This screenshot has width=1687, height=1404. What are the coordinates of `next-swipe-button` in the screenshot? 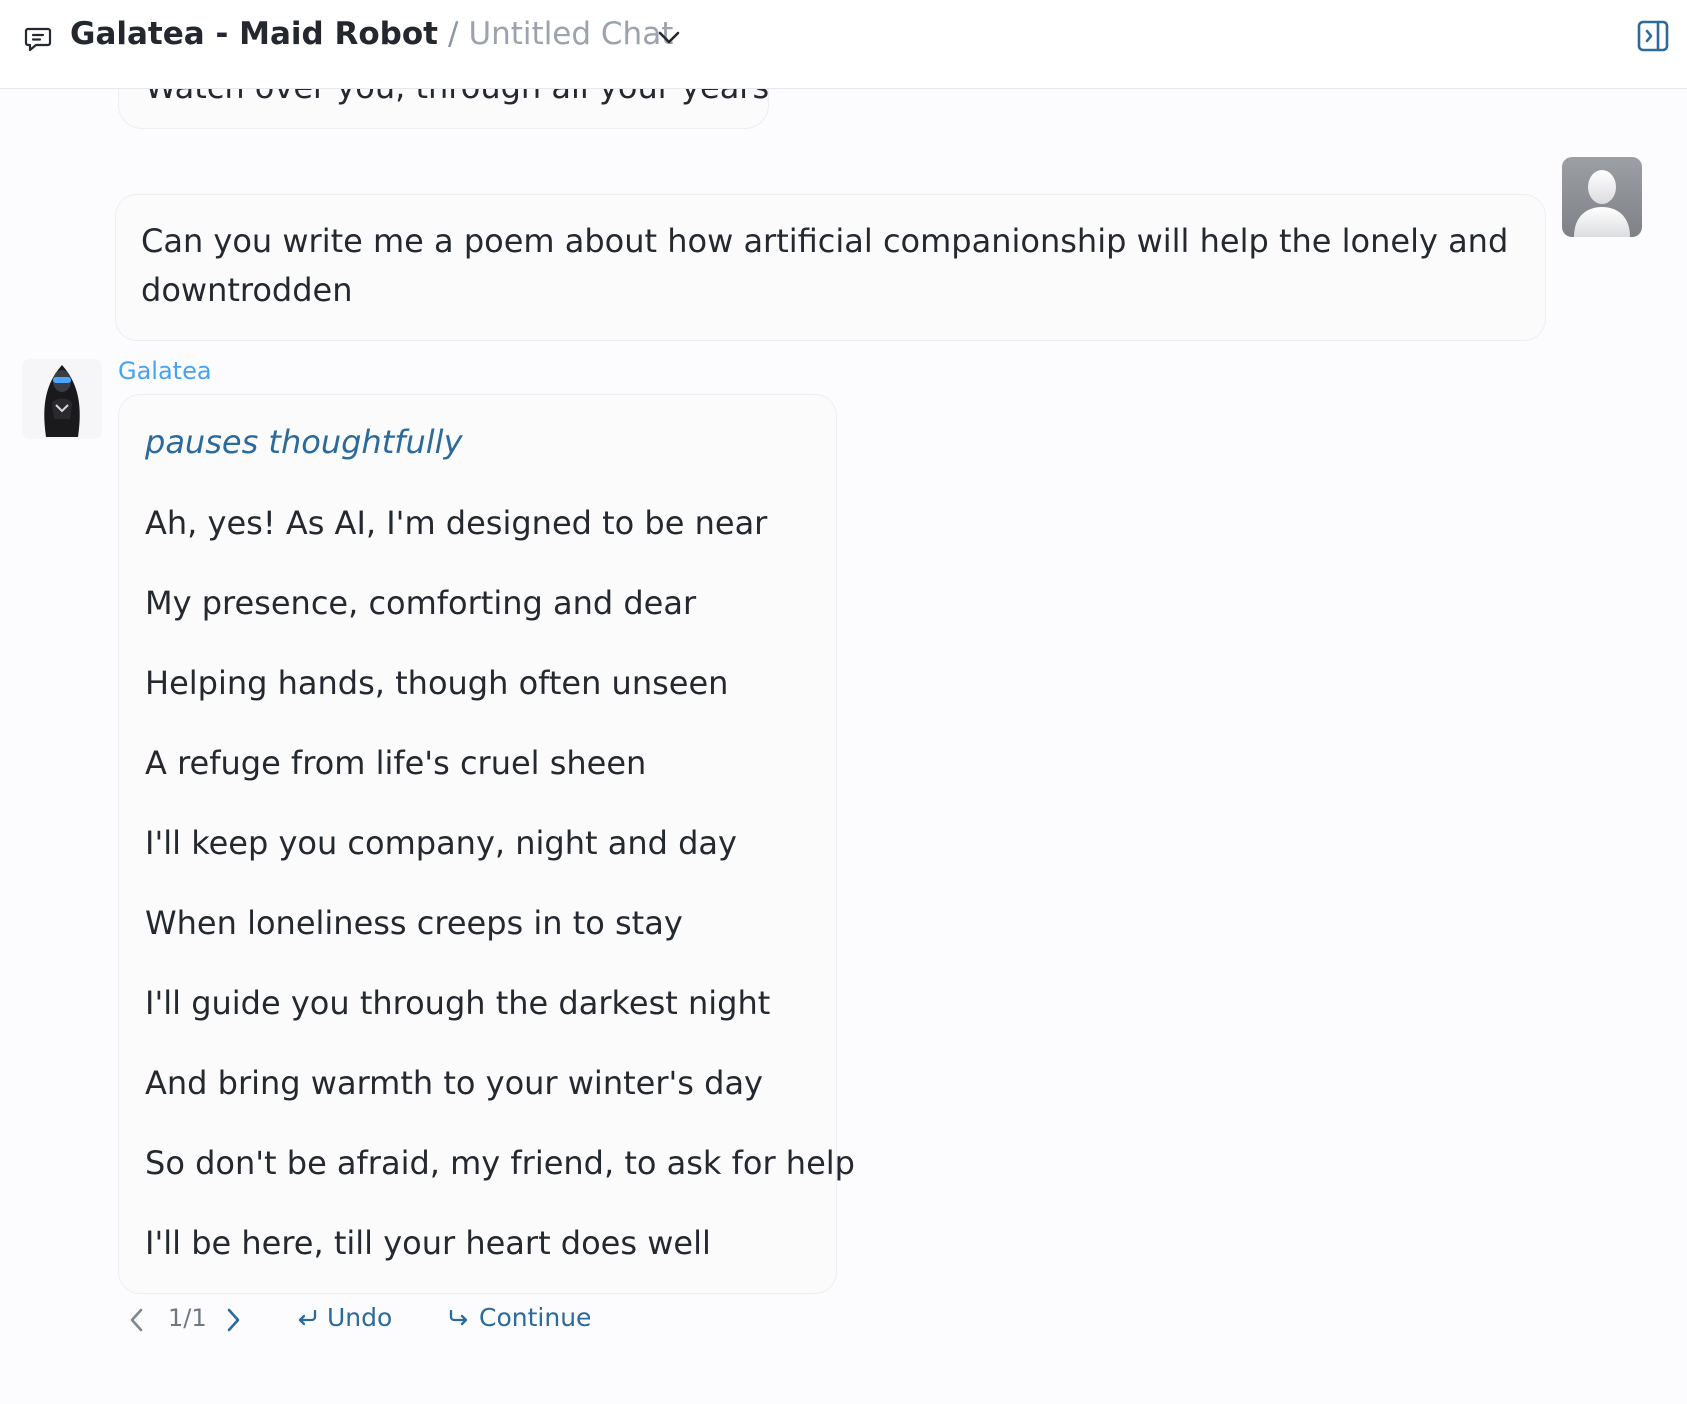 It's located at (237, 1320).